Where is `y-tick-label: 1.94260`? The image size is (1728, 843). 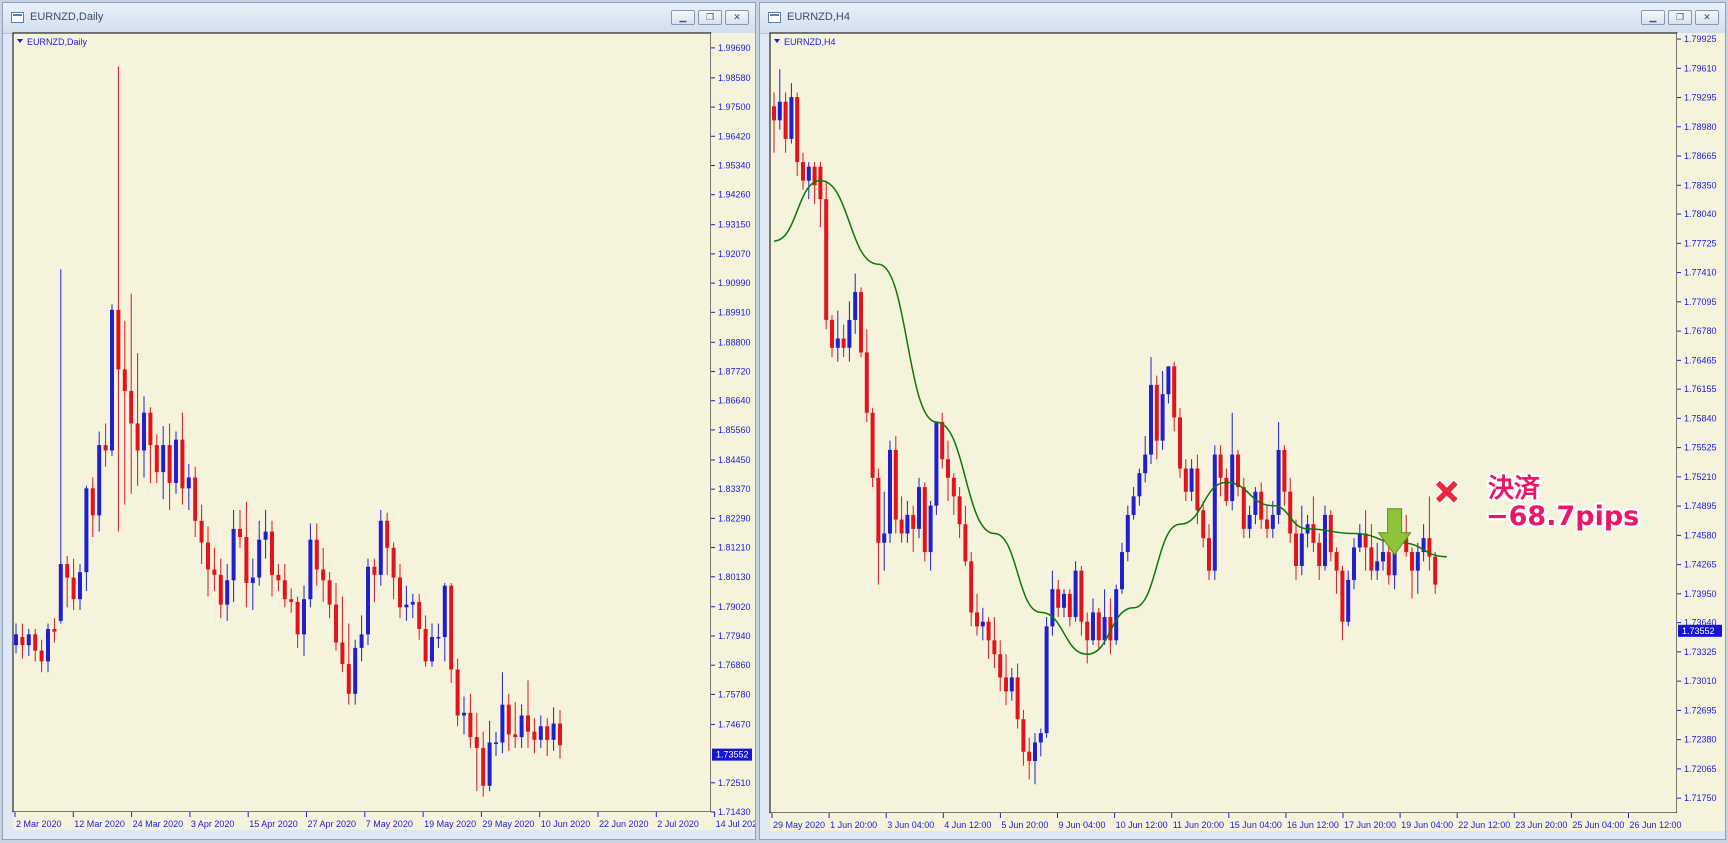
y-tick-label: 1.94260 is located at coordinates (734, 195).